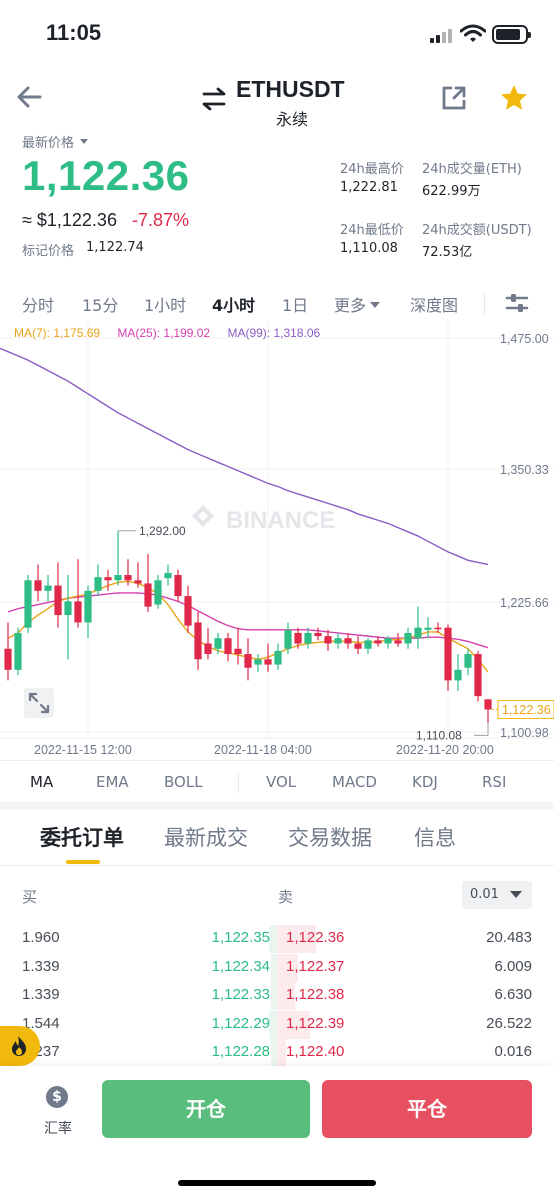  What do you see at coordinates (241, 1051) in the screenshot?
I see `bid-price: 1,122.28` at bounding box center [241, 1051].